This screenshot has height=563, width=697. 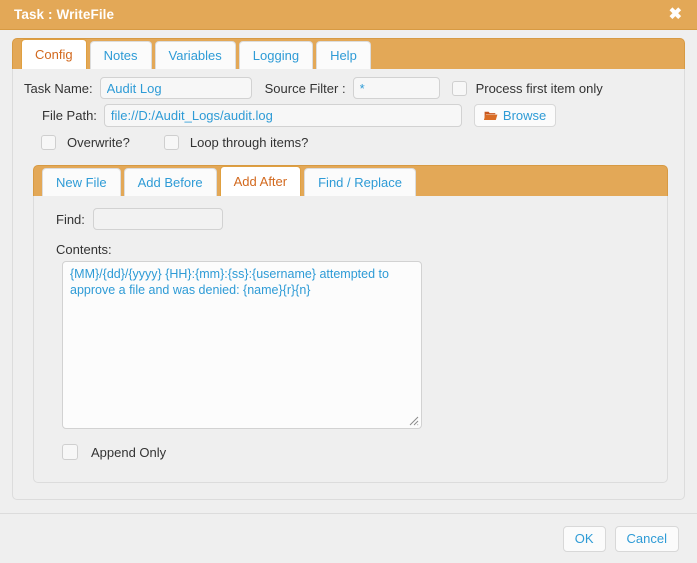 I want to click on loop-through-items-label: Loop through items?, so click(x=249, y=142).